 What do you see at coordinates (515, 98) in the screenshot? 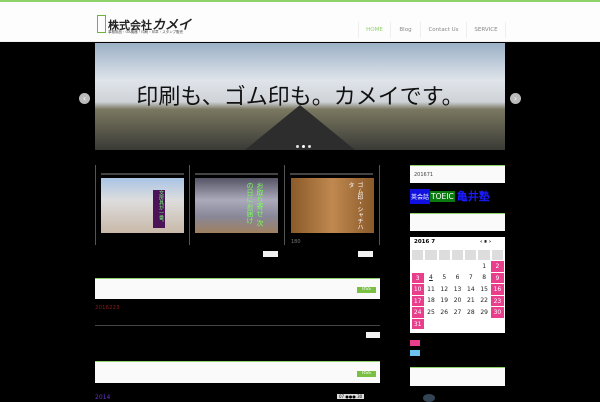
I see `slider-next-button: ›` at bounding box center [515, 98].